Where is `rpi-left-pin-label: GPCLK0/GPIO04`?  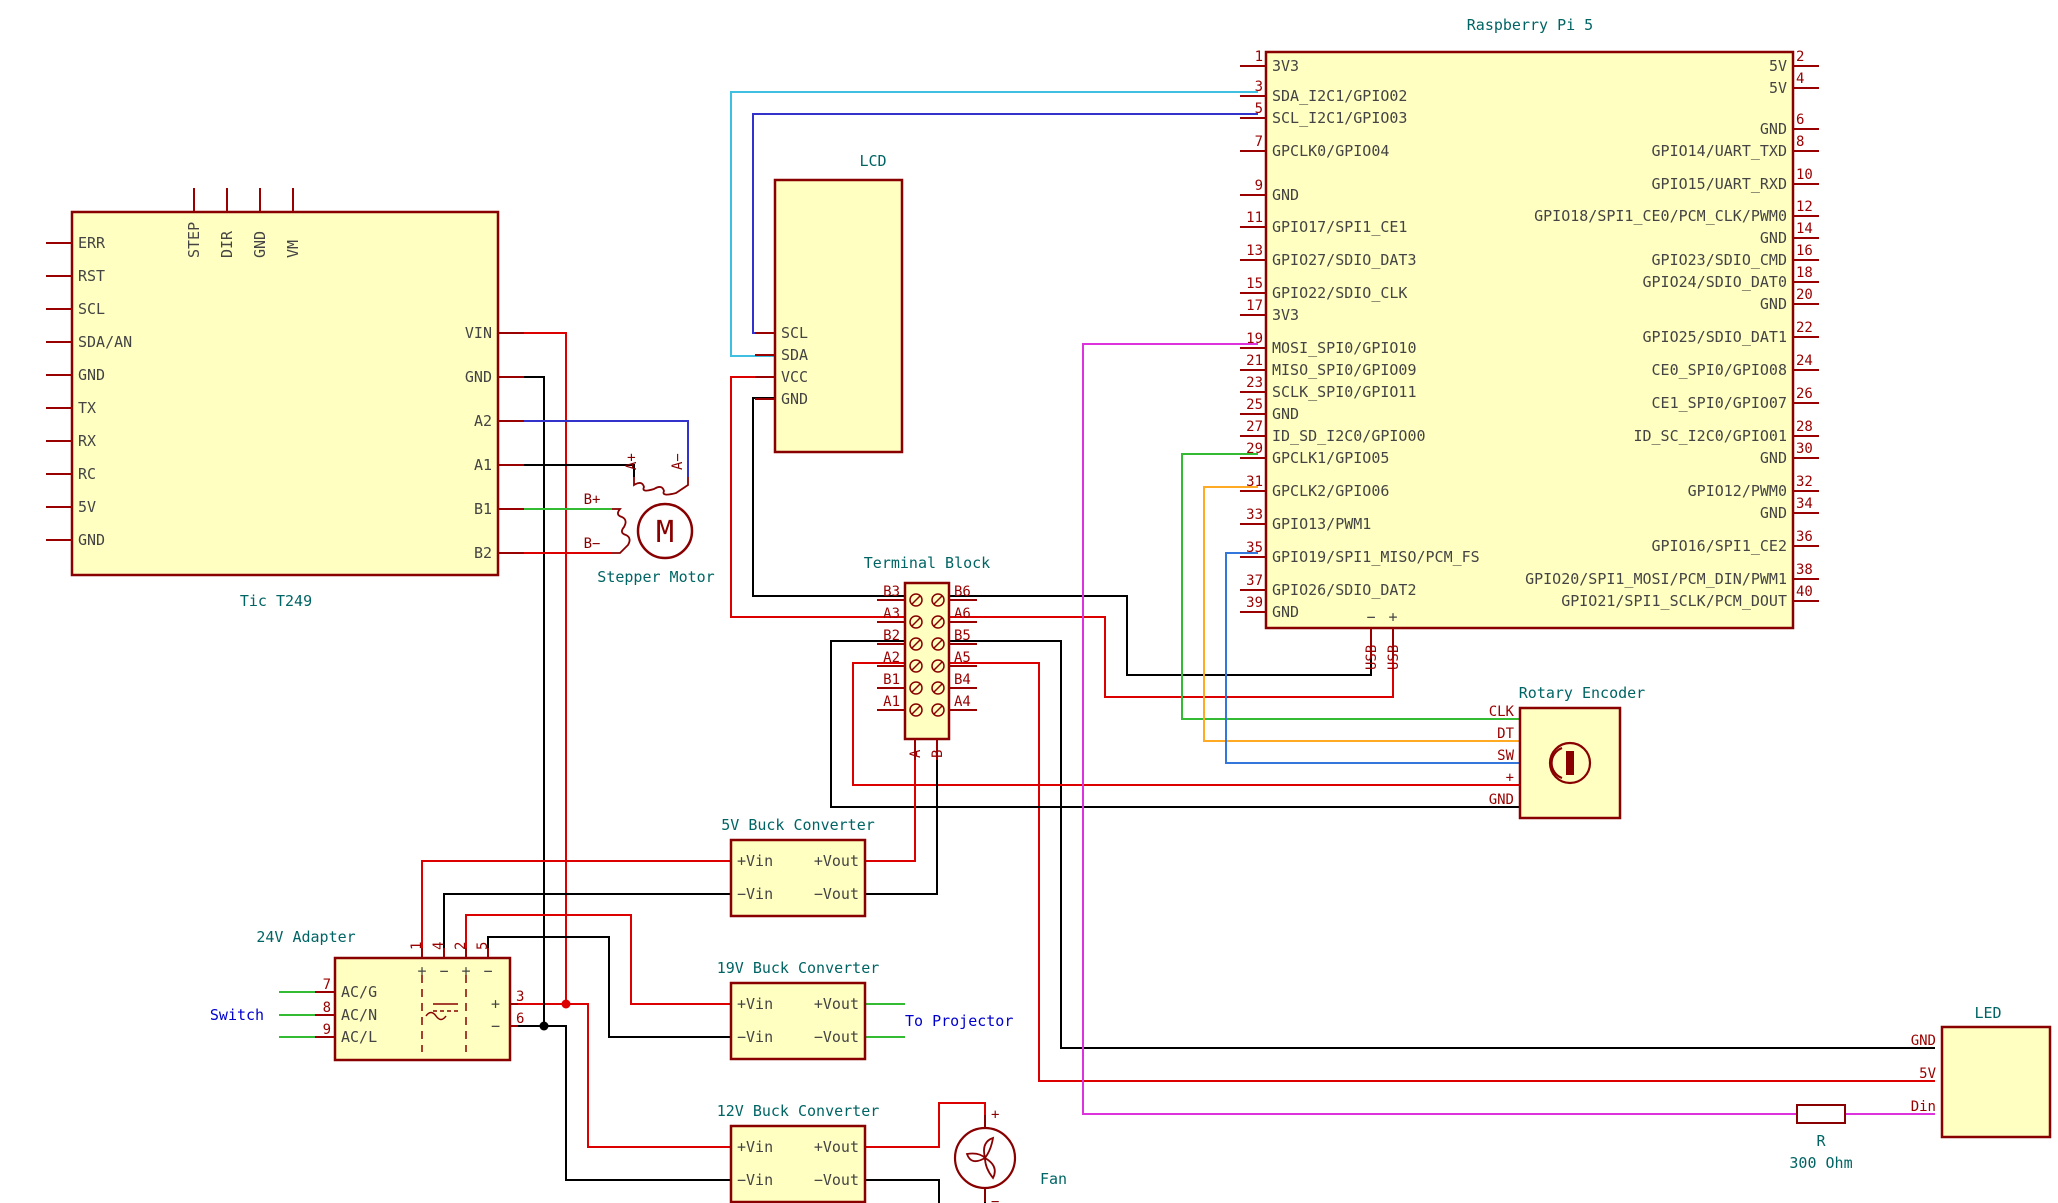
rpi-left-pin-label: GPCLK0/GPIO04 is located at coordinates (1330, 151).